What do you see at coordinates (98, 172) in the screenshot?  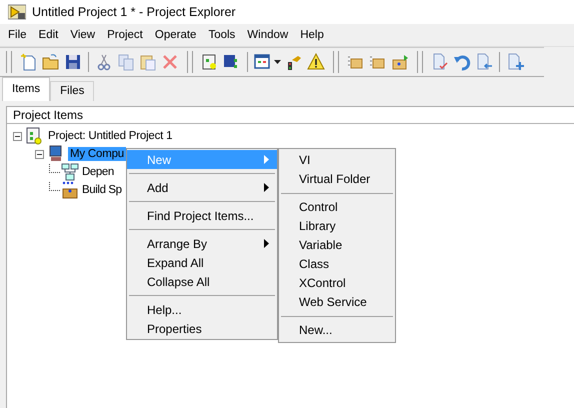 I see `tree-item: Depen` at bounding box center [98, 172].